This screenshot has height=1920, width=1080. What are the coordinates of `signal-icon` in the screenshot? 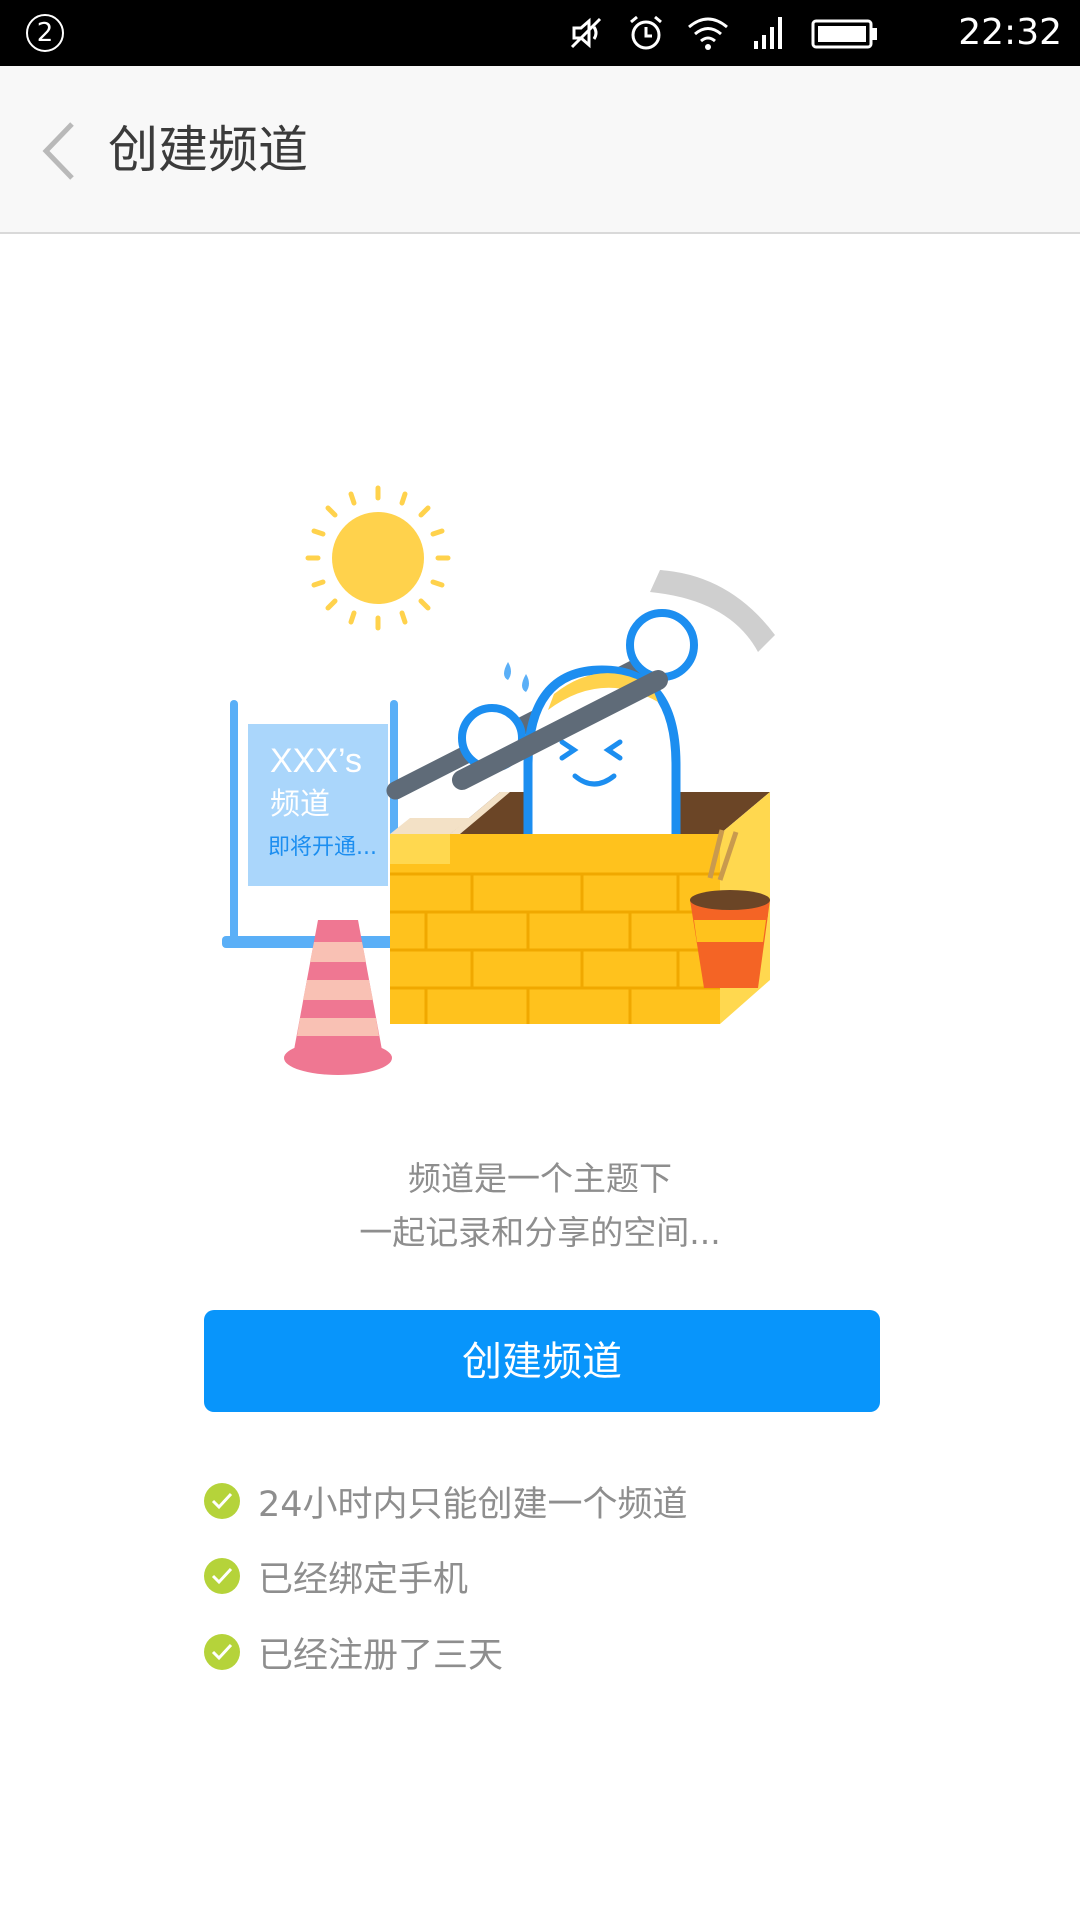 It's located at (768, 33).